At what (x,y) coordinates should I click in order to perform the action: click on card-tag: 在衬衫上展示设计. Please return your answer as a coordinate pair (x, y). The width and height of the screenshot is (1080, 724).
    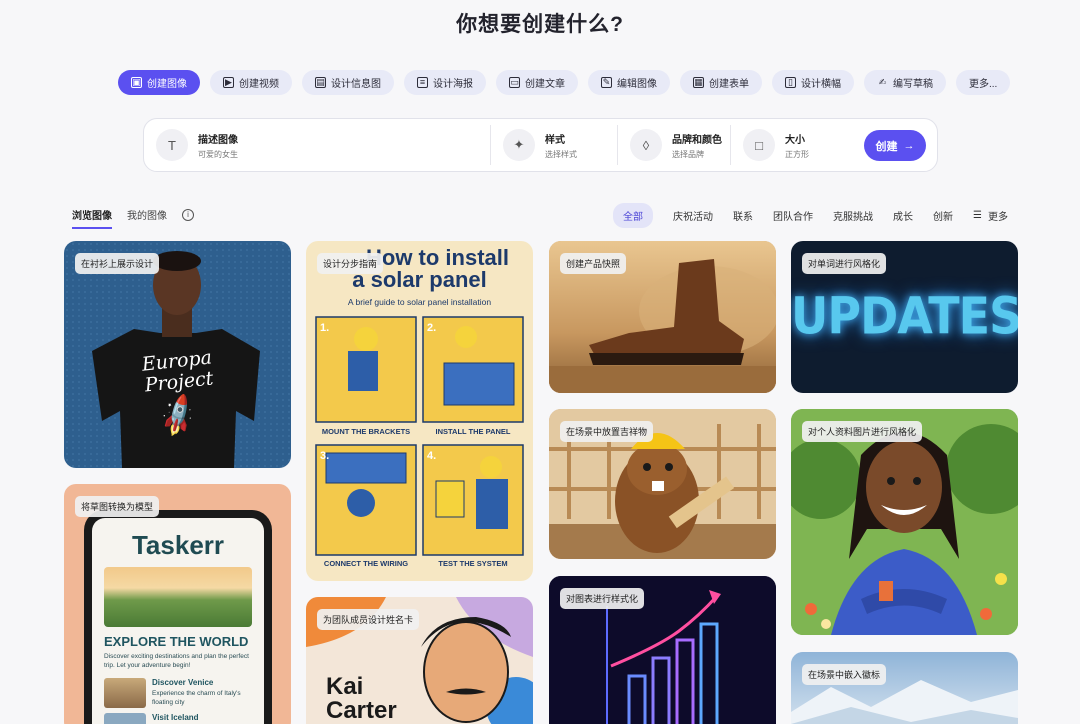
    Looking at the image, I should click on (117, 263).